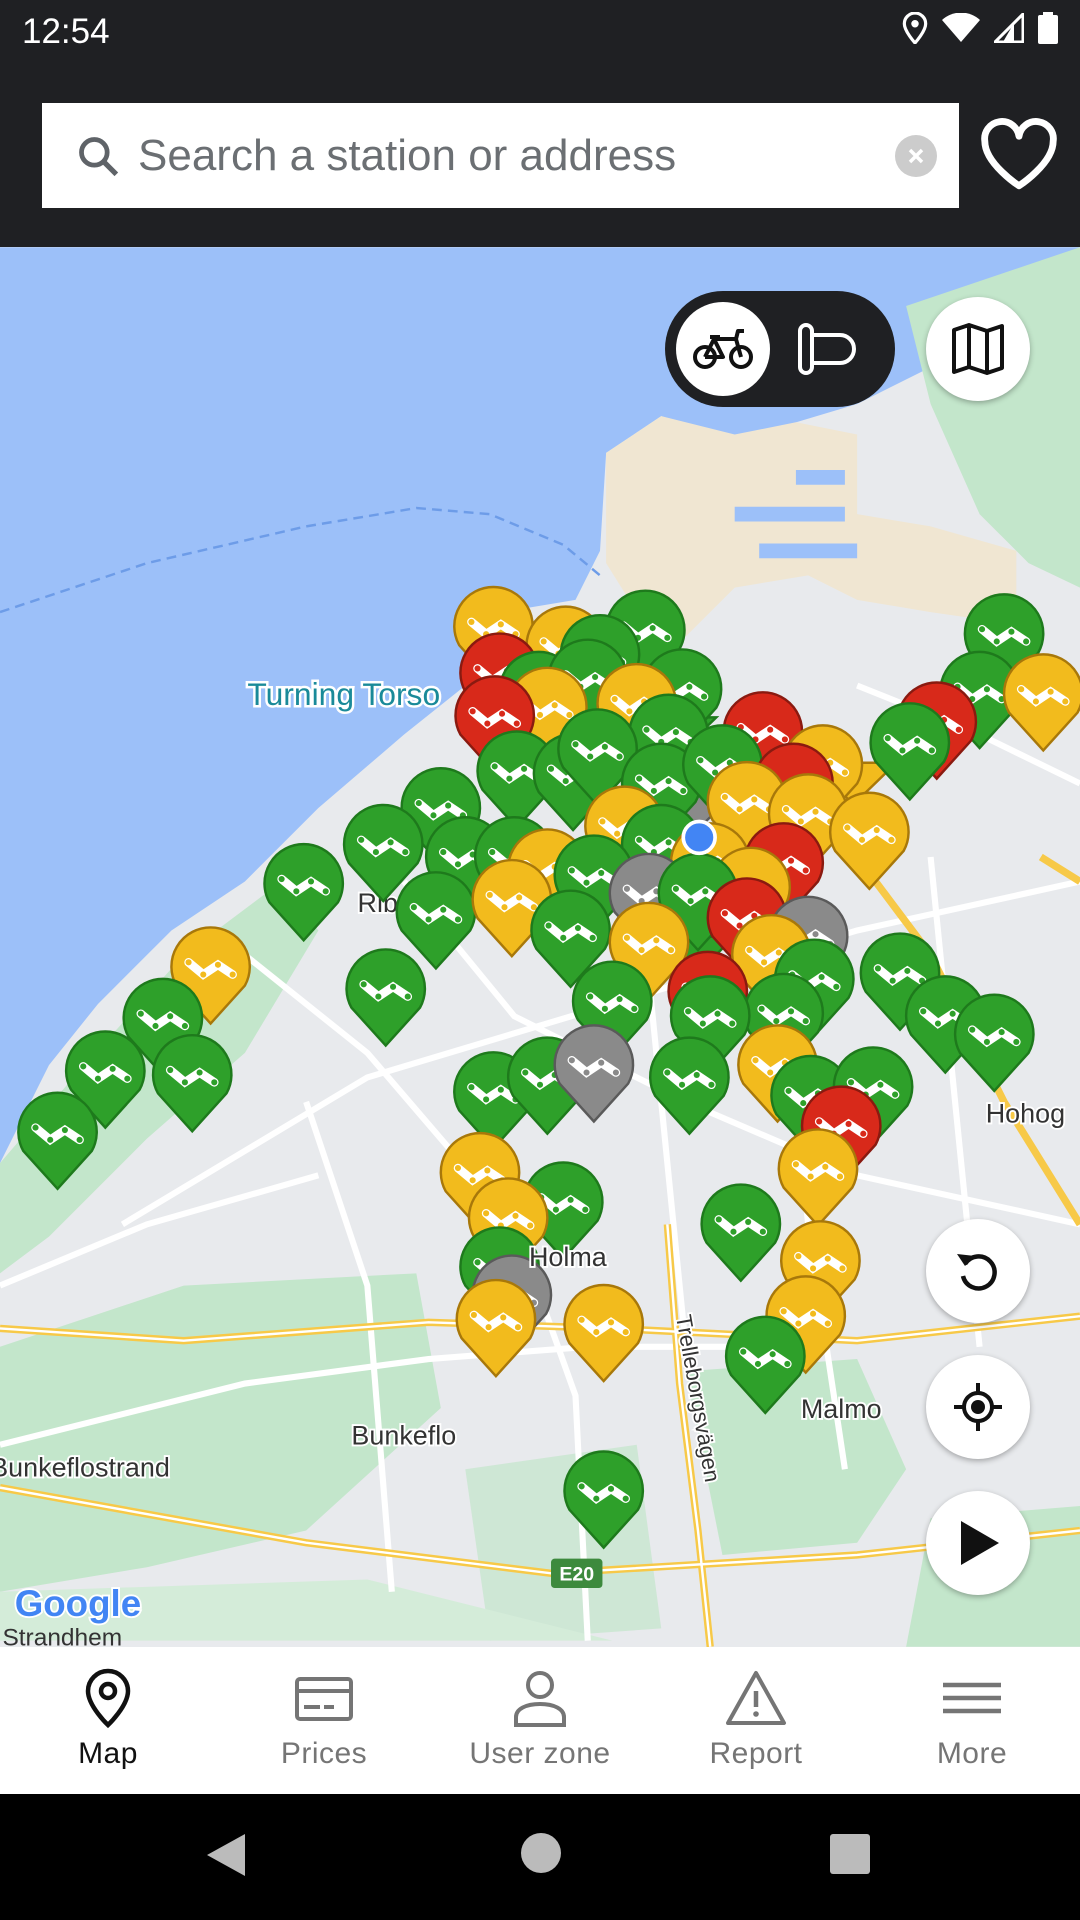 The width and height of the screenshot is (1080, 1920). Describe the element at coordinates (324, 1699) in the screenshot. I see `card-icon` at that location.